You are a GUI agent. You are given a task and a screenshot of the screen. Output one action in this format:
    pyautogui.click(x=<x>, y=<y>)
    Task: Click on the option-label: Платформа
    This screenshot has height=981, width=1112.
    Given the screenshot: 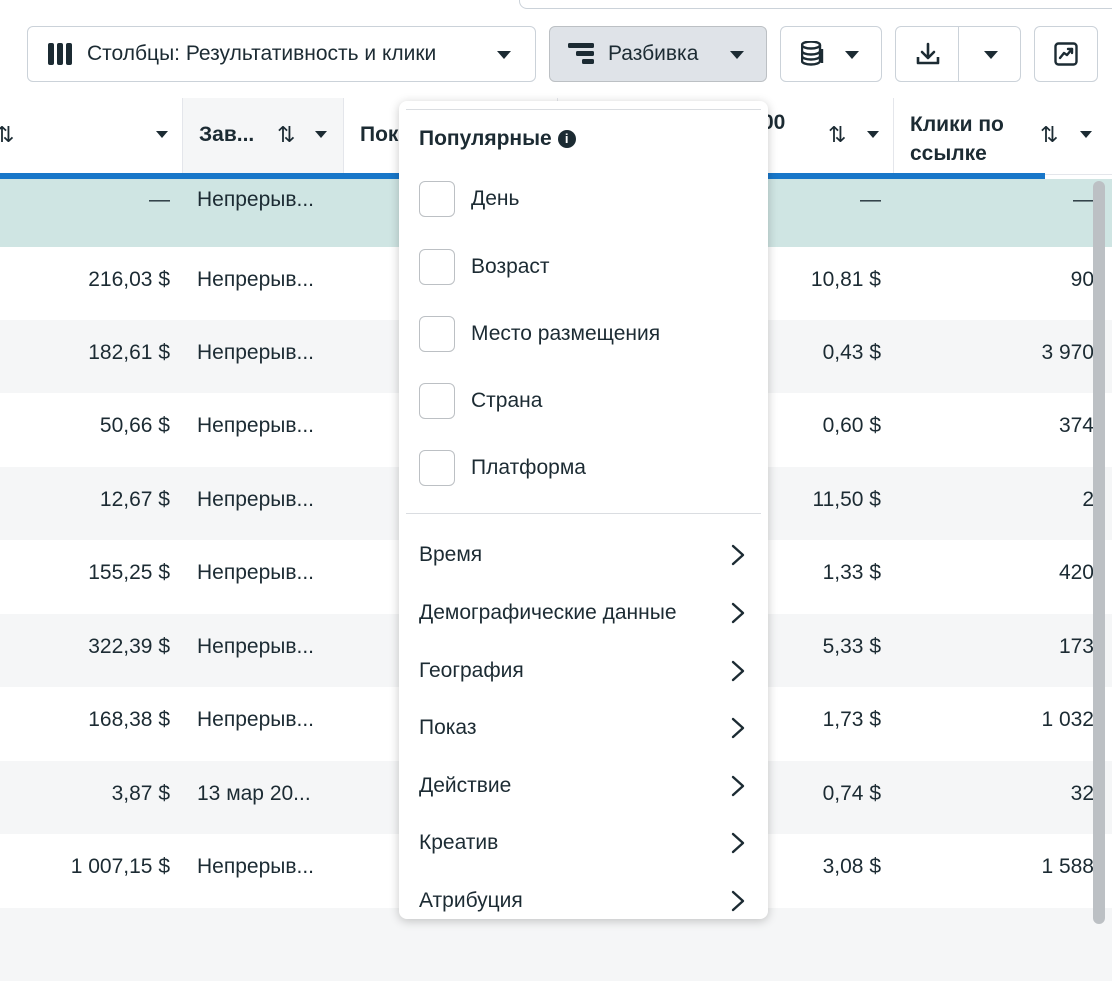 What is the action you would take?
    pyautogui.click(x=528, y=467)
    